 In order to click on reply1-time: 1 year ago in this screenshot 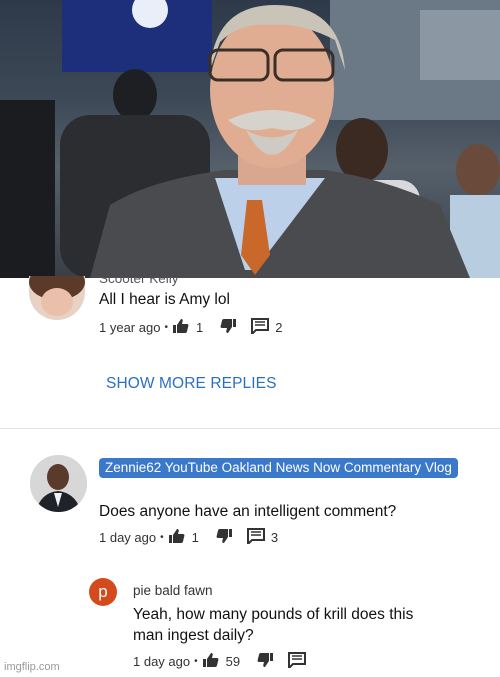, I will do `click(130, 327)`.